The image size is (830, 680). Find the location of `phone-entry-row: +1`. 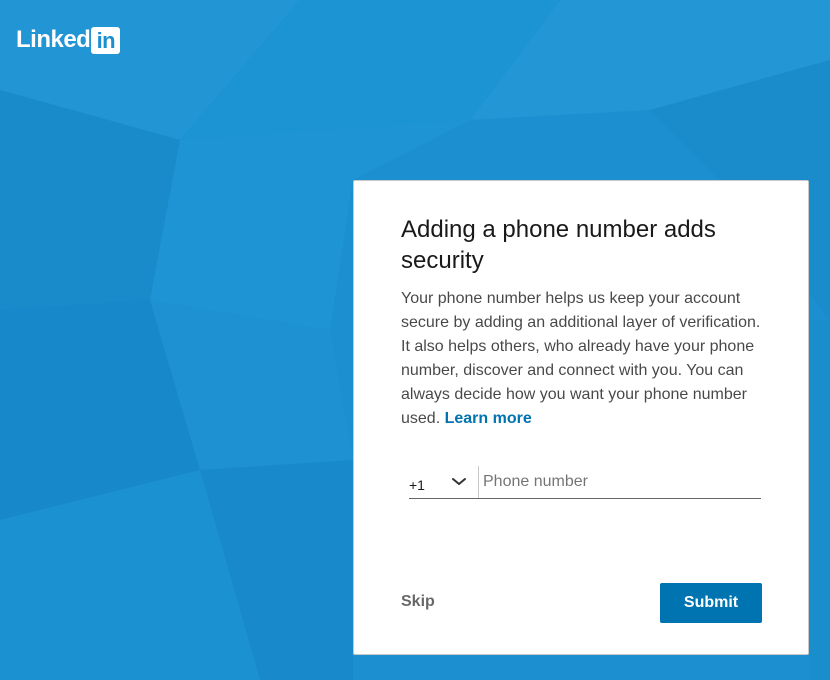

phone-entry-row: +1 is located at coordinates (585, 482).